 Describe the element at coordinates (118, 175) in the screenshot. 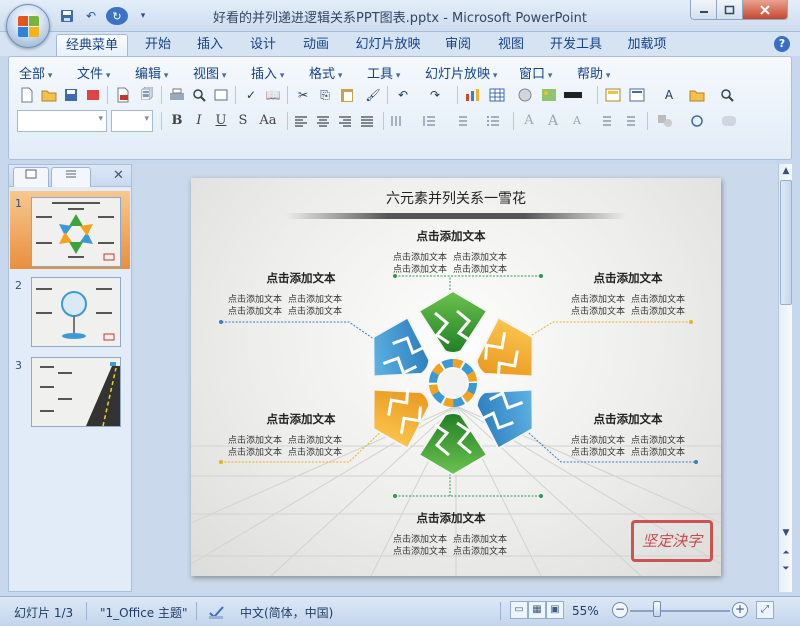

I see `close-pane-icon: ✕` at that location.